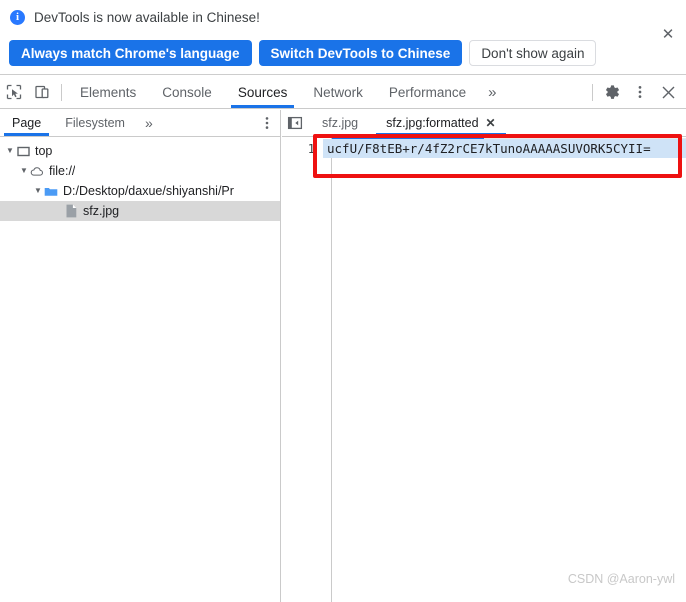 The width and height of the screenshot is (686, 602). What do you see at coordinates (71, 211) in the screenshot?
I see `file-icon` at bounding box center [71, 211].